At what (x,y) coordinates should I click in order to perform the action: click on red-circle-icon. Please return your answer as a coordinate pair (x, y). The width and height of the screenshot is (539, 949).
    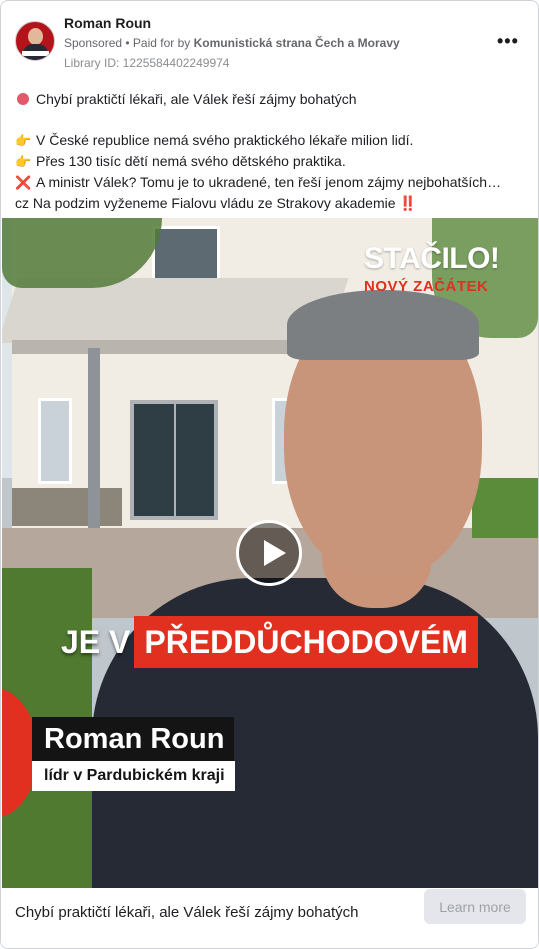
    Looking at the image, I should click on (23, 100).